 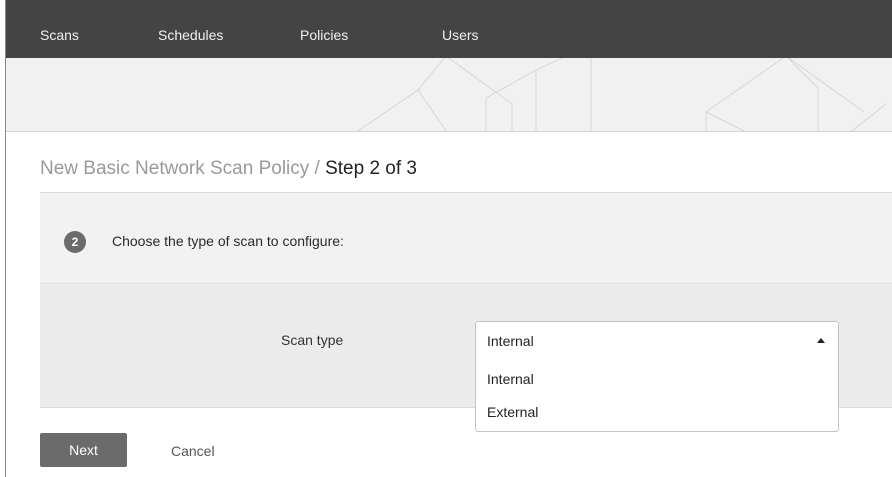 I want to click on nav-item-users: Users, so click(x=460, y=35).